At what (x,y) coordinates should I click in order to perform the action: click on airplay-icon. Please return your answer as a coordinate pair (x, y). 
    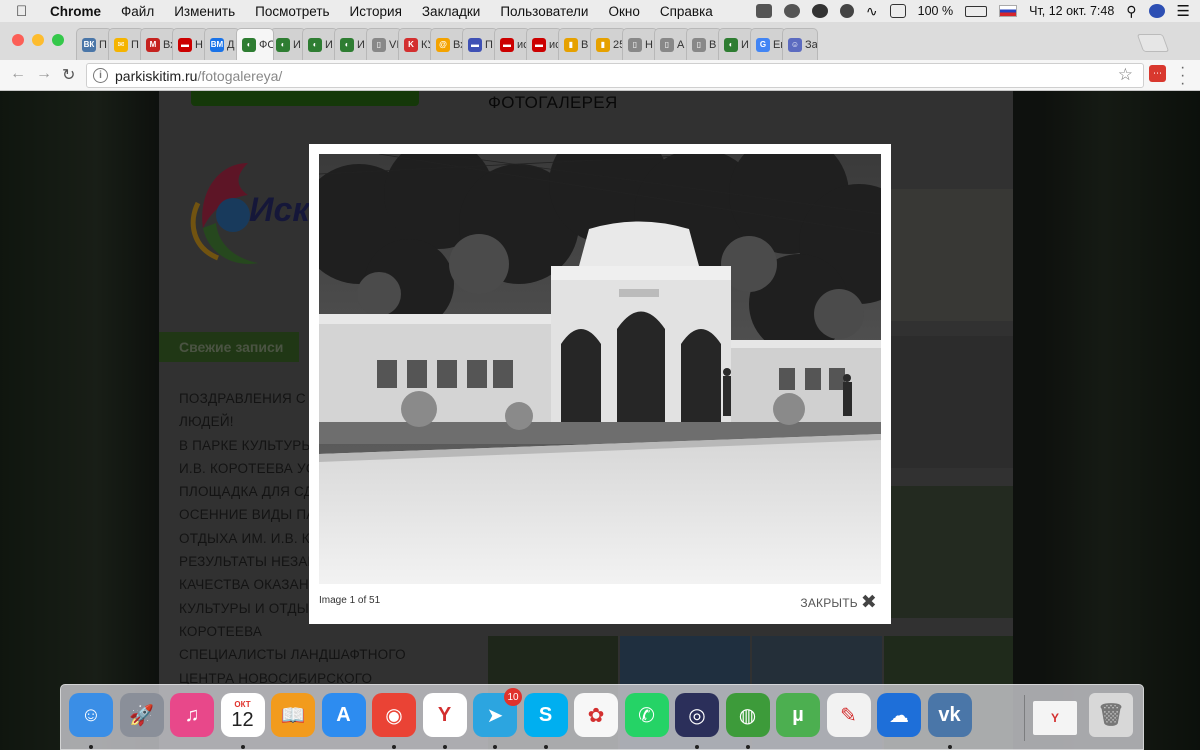
    Looking at the image, I should click on (897, 11).